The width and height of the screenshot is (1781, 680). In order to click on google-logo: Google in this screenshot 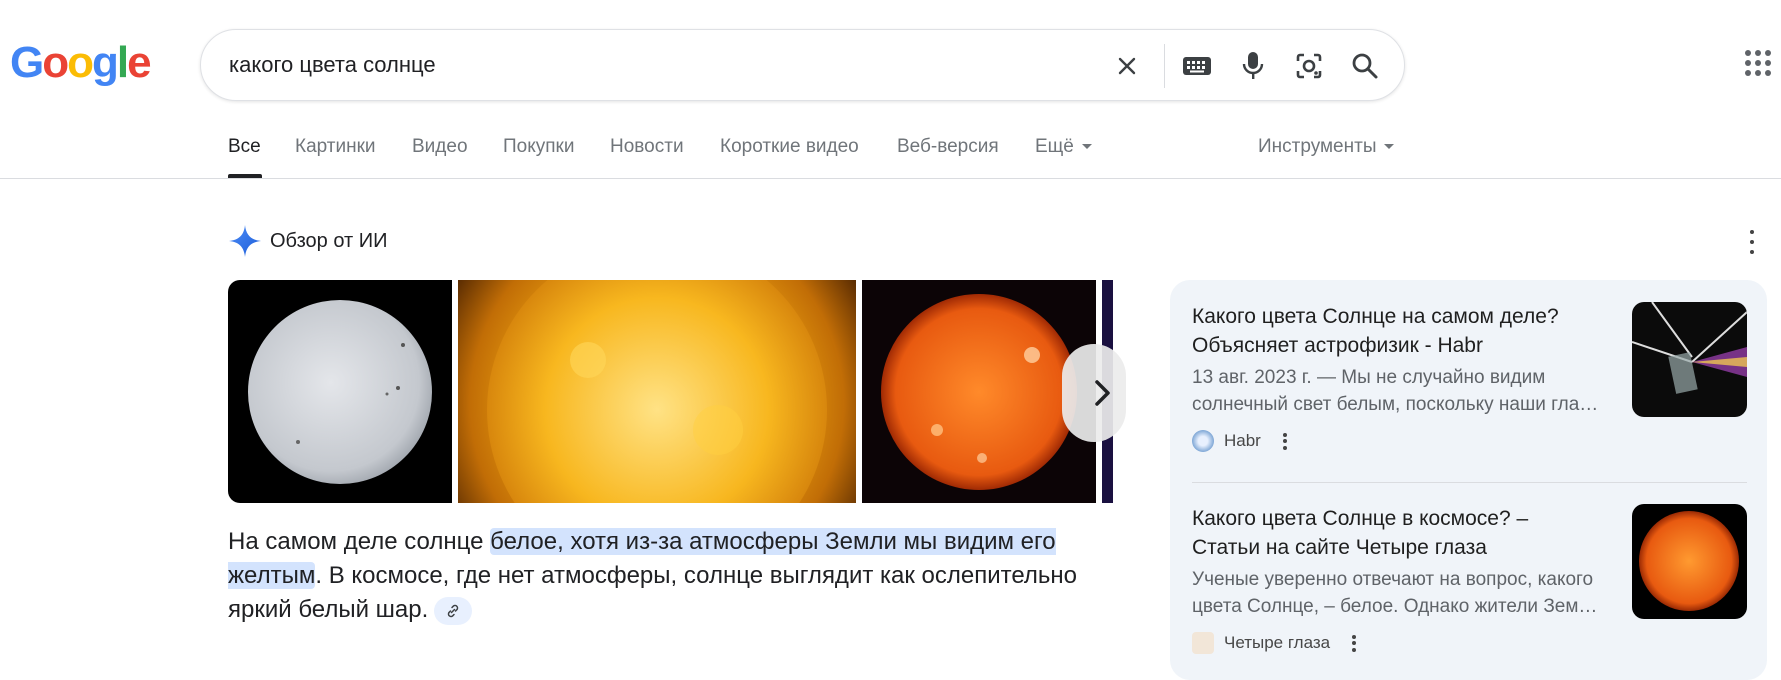, I will do `click(81, 63)`.